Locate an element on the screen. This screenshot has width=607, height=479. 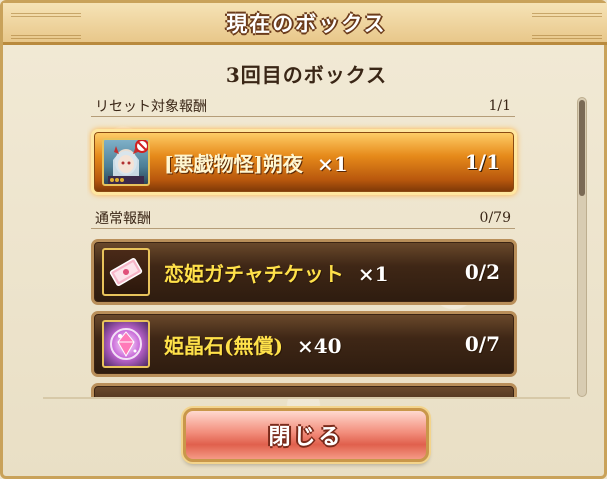
close-button: 閉じる is located at coordinates (306, 435).